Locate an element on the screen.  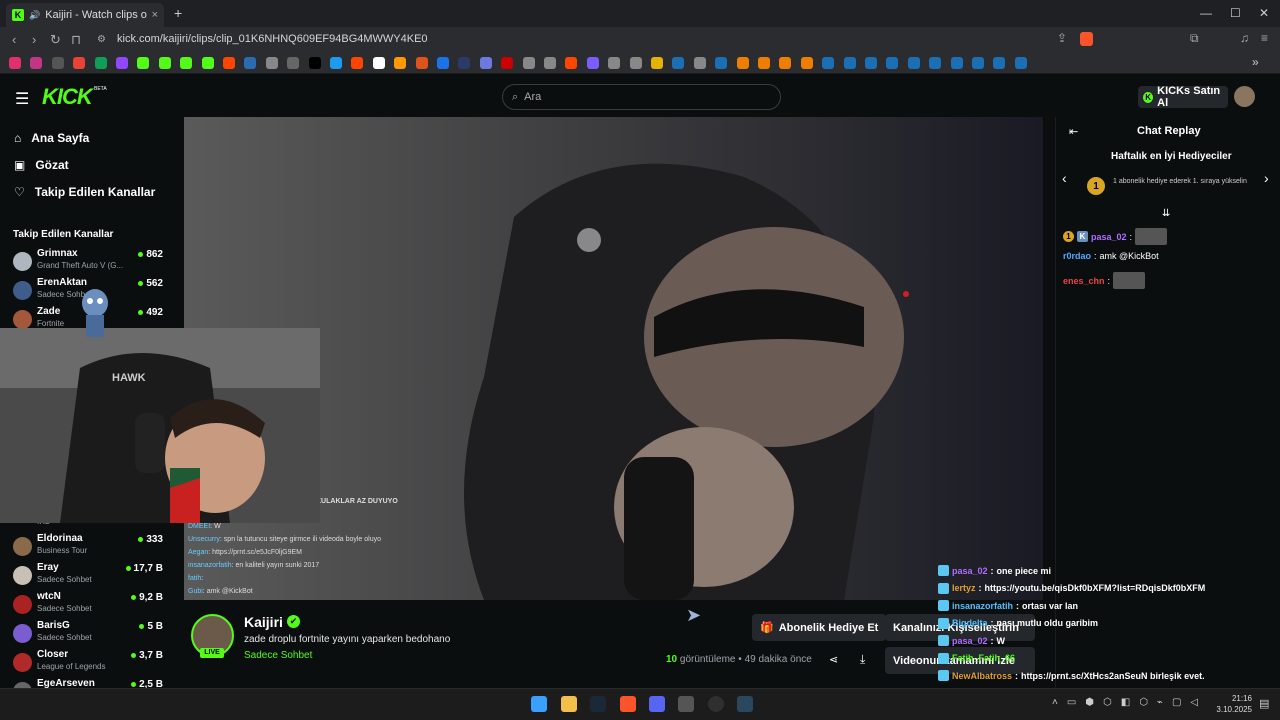
minimize-button: — is located at coordinates (1206, 13).